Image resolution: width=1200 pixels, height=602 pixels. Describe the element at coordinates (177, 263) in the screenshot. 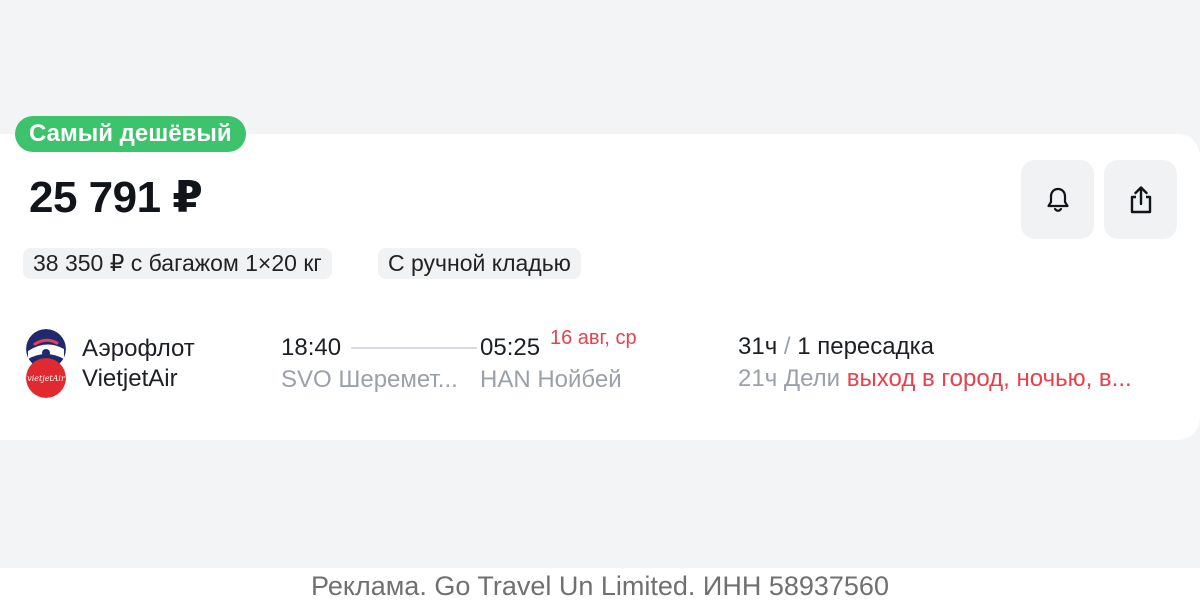

I see `baggage-option-chip: 38 350 ₽ с багажом 1×20 кг` at that location.